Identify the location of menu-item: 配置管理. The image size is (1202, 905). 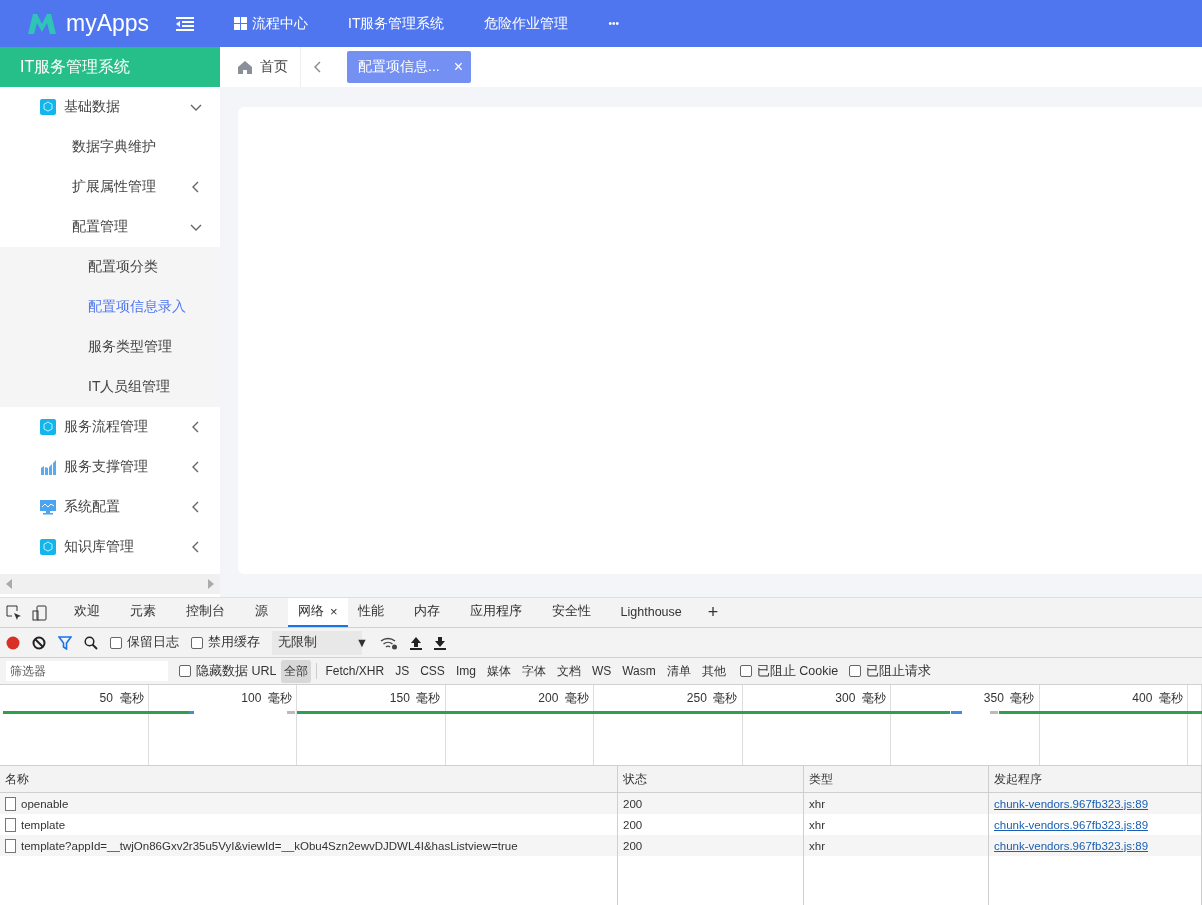
(110, 227).